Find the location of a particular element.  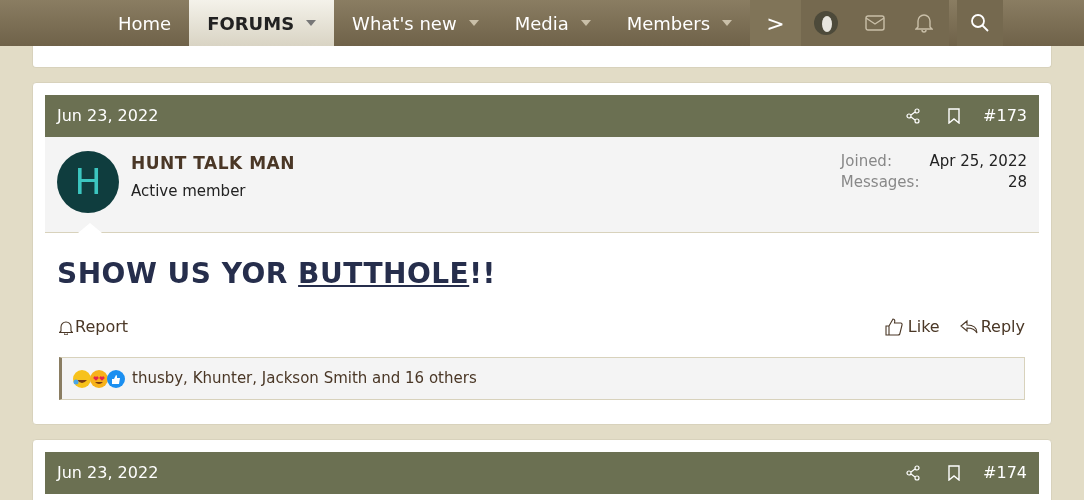

reply-arrow-icon is located at coordinates (968, 327).